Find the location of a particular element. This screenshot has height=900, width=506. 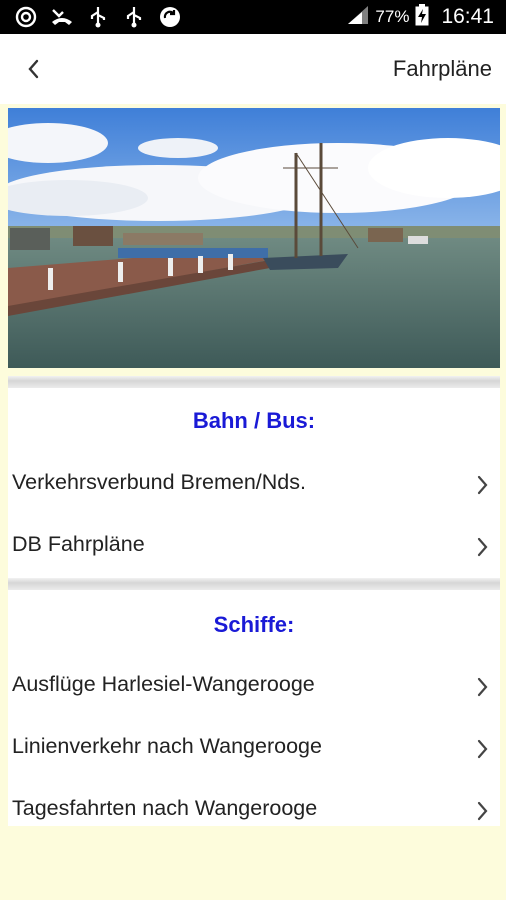

clock: 16:41 is located at coordinates (467, 16).